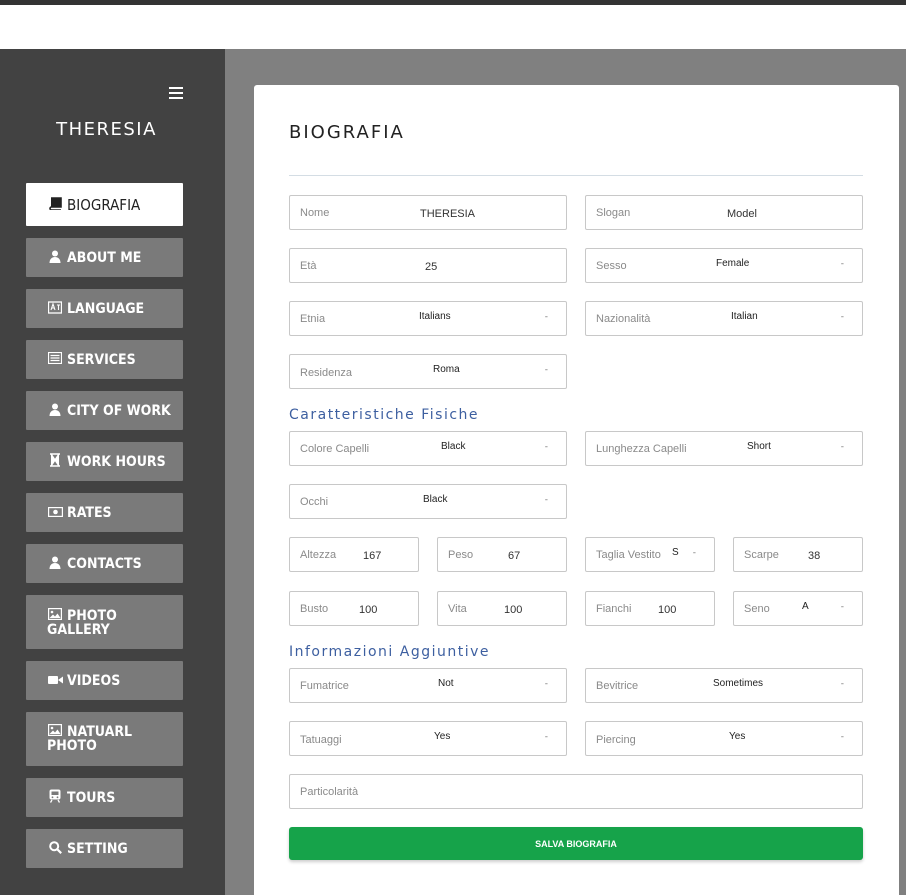  What do you see at coordinates (106, 129) in the screenshot?
I see `sidebar-brand: THERESIA` at bounding box center [106, 129].